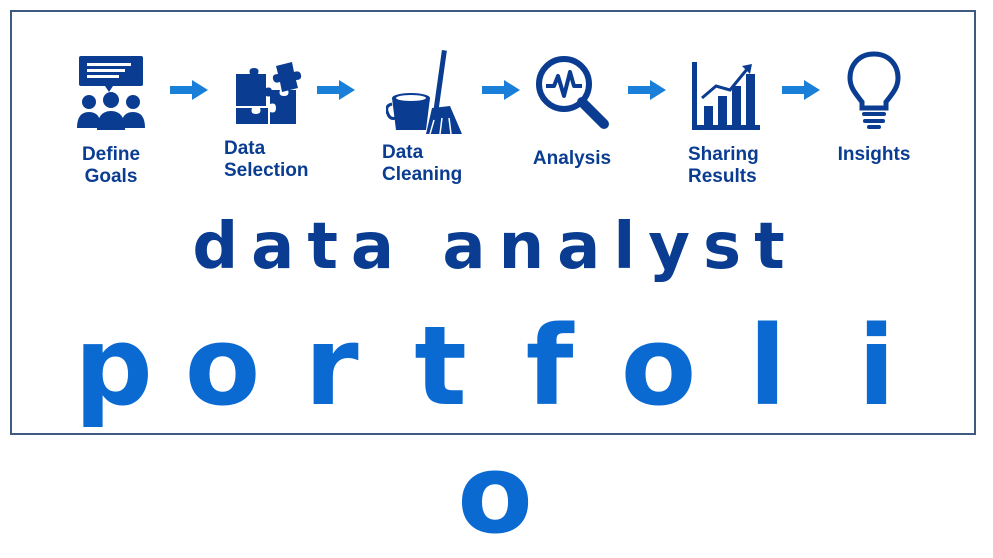 The height and width of the screenshot is (558, 993). Describe the element at coordinates (440, 366) in the screenshot. I see `subheadline-letter: t` at that location.